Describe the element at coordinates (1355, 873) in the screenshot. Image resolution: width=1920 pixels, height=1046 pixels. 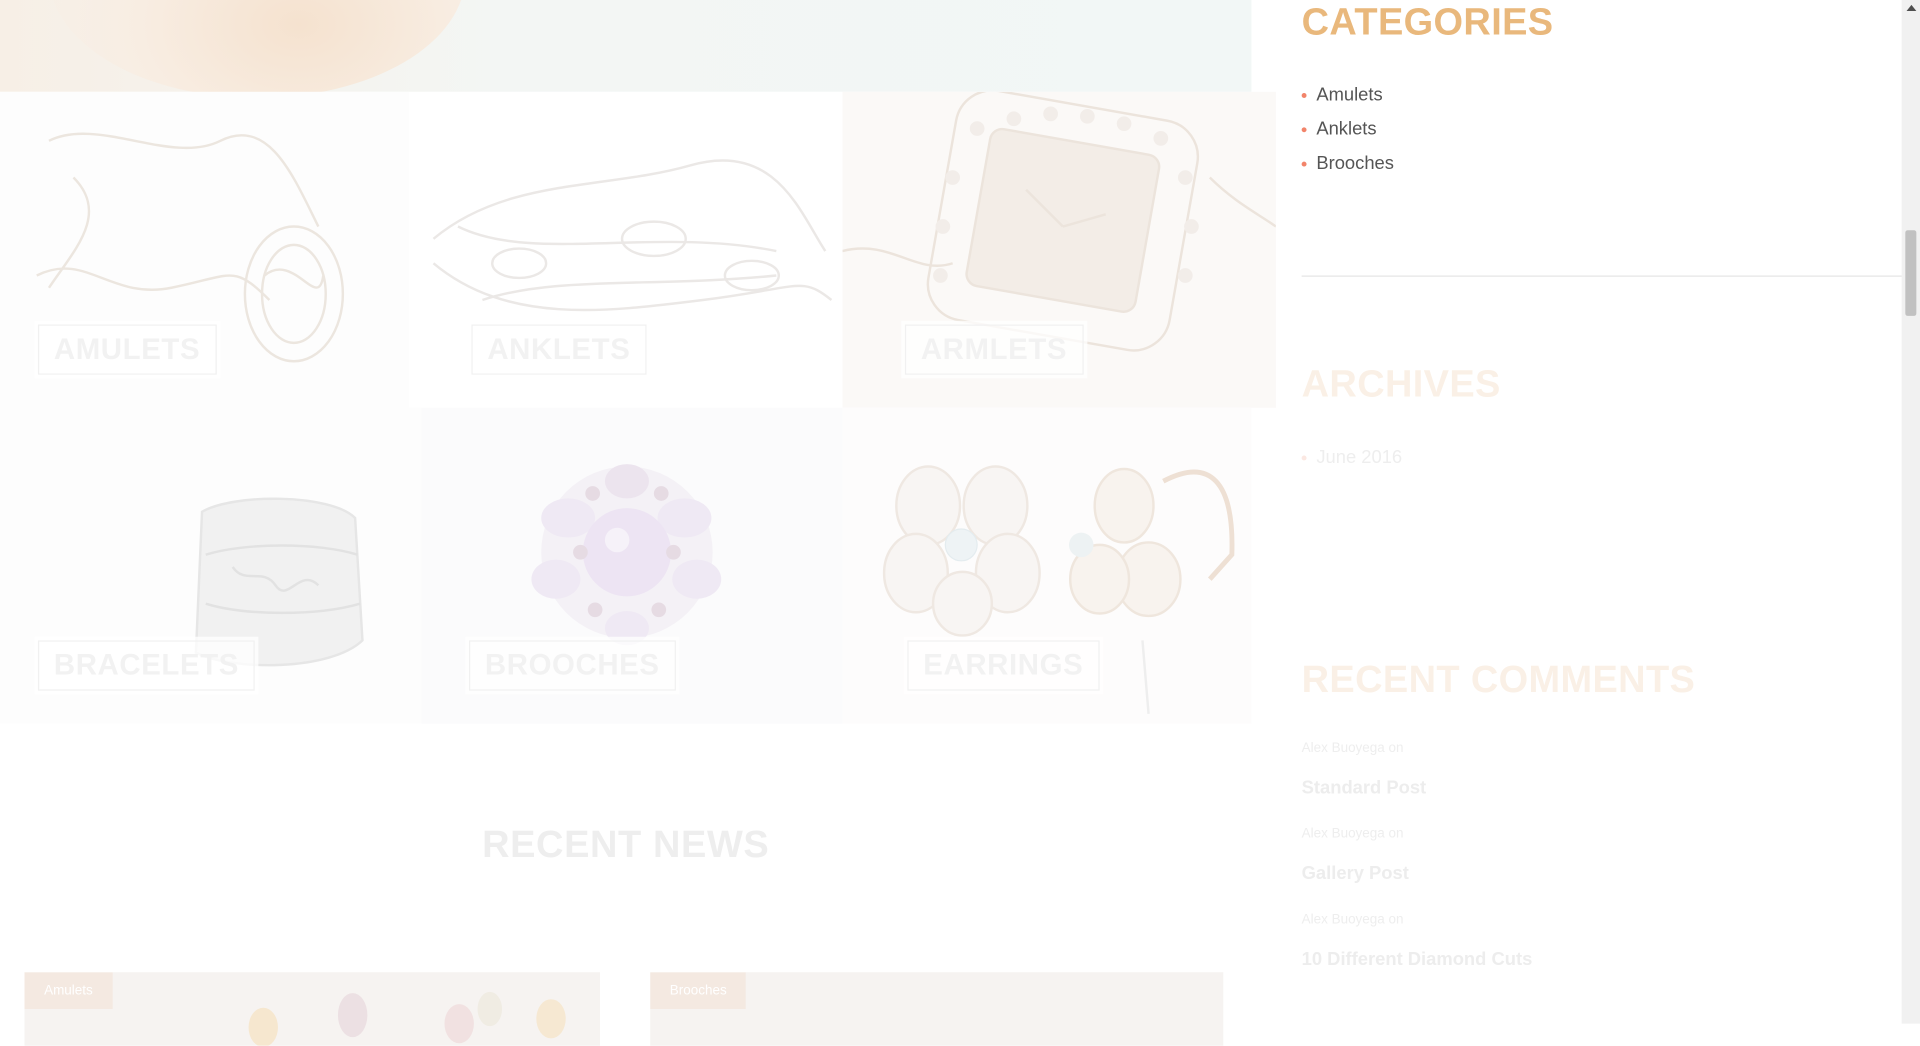
I see `comment-post-link: Gallery Post` at that location.